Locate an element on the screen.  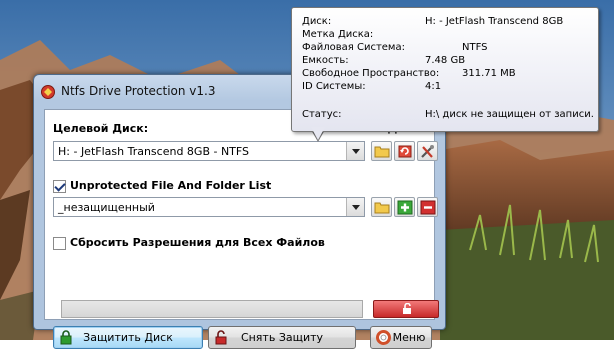
target-drive-select: H: - JetFlash Transcend 8GB - NTFS is located at coordinates (209, 151).